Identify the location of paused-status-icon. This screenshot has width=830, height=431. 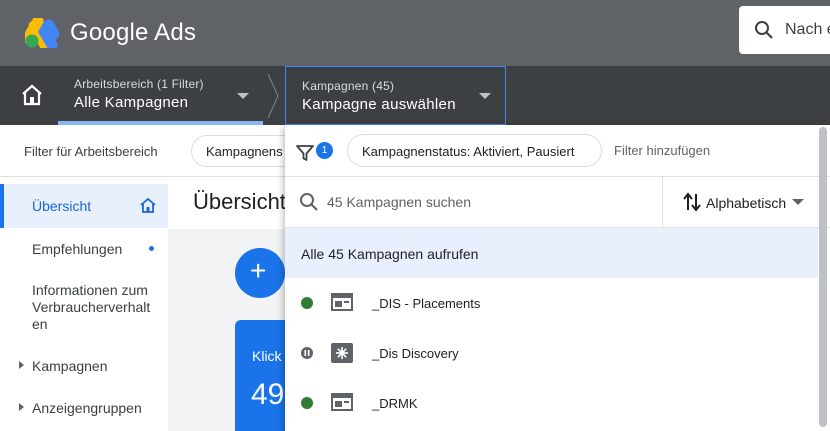
(307, 353).